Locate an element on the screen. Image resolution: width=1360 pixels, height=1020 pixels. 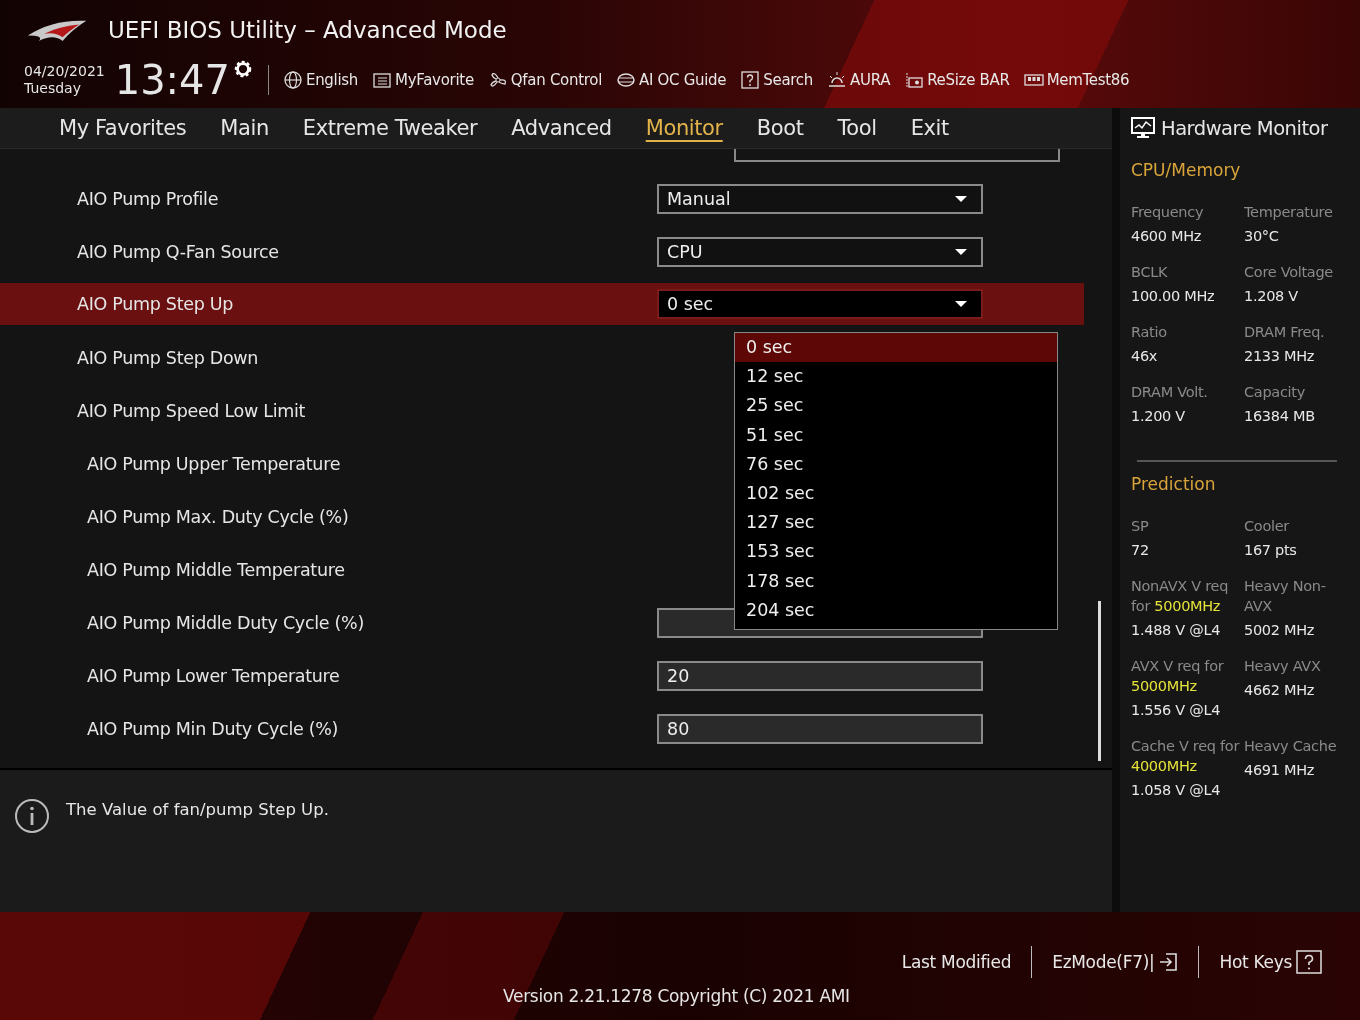
setting-label: AIO Pump Upper Temperature is located at coordinates (328, 463).